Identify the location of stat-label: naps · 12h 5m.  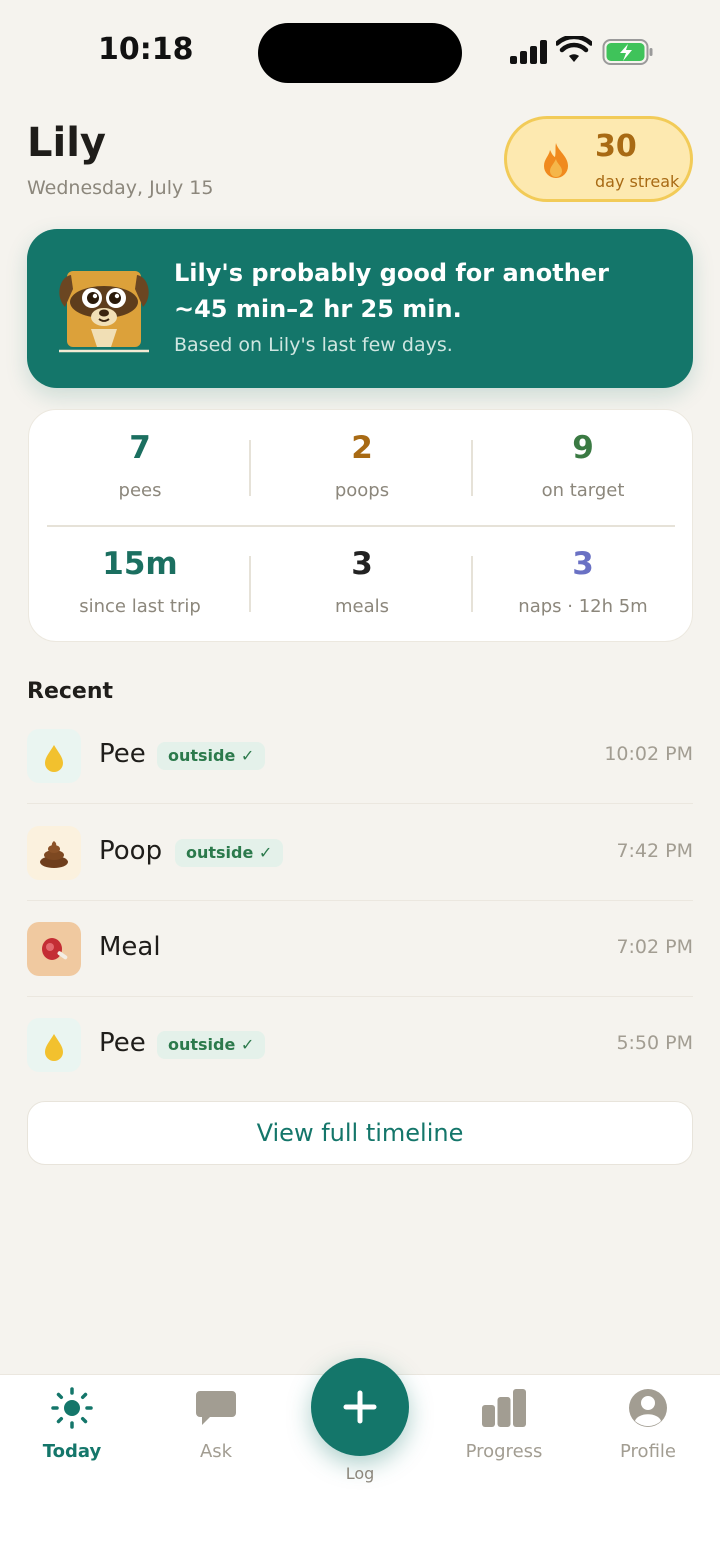
(583, 606).